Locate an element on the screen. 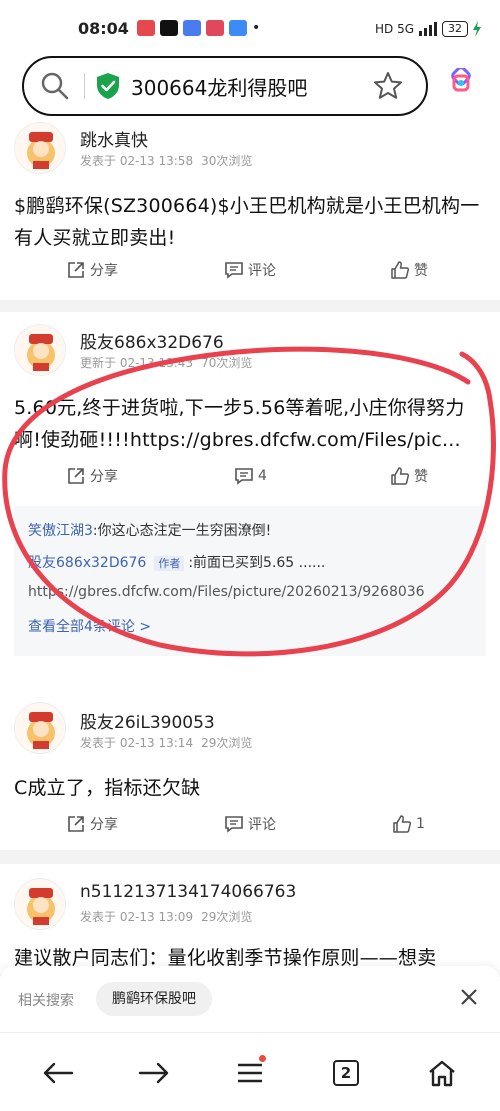 The height and width of the screenshot is (1111, 500). signal-icon is located at coordinates (428, 29).